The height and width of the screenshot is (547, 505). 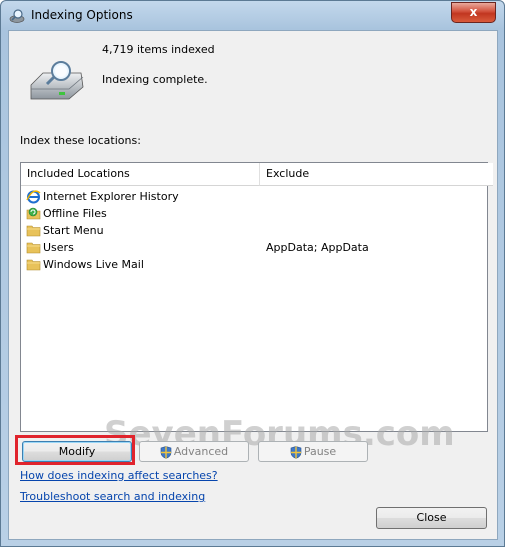 I want to click on row-label: Offline Files, so click(x=75, y=213).